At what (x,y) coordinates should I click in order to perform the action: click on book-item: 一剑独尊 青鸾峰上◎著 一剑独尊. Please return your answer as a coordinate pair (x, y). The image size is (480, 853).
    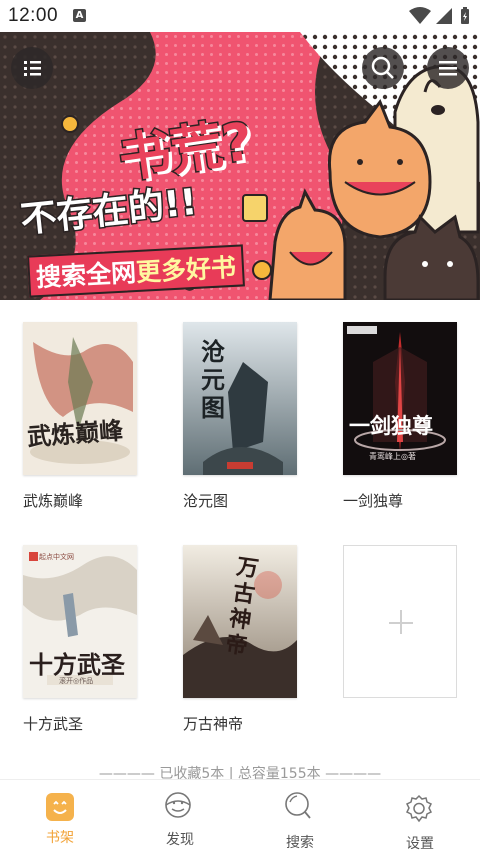
    Looking at the image, I should click on (400, 416).